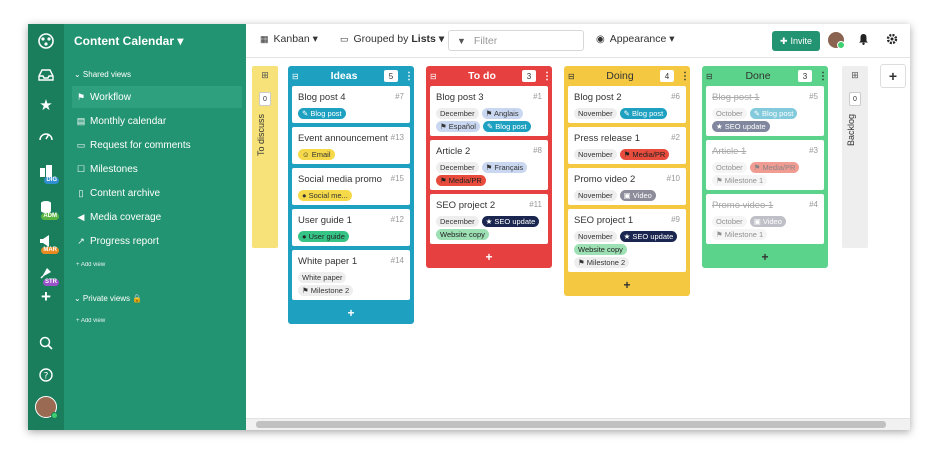 Image resolution: width=936 pixels, height=454 pixels. What do you see at coordinates (81, 168) in the screenshot?
I see `milestone-icon: ☐` at bounding box center [81, 168].